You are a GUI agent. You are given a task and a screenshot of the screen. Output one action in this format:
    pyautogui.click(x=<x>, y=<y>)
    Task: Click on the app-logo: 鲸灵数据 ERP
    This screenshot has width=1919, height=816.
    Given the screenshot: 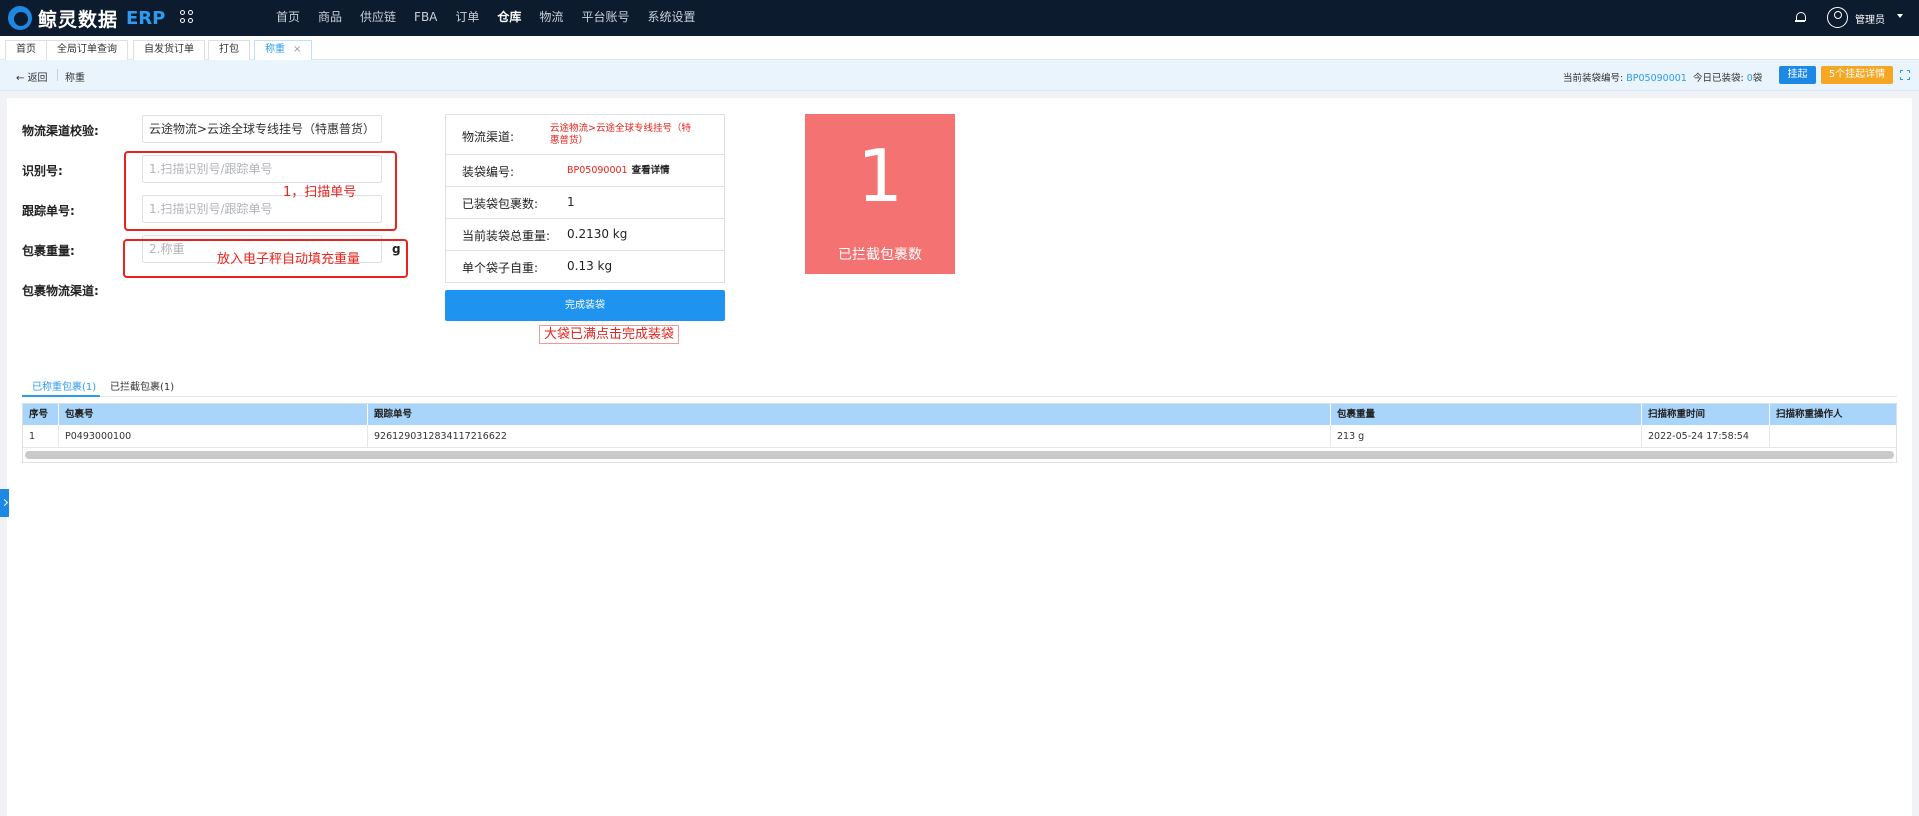 What is the action you would take?
    pyautogui.click(x=86, y=18)
    